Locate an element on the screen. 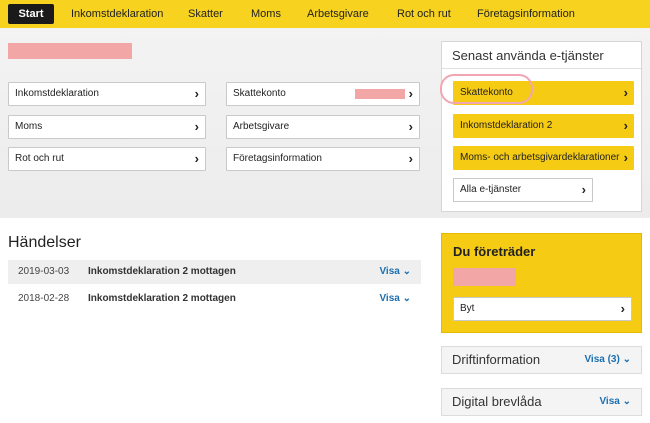  event-date: 2019-03-03 is located at coordinates (44, 271).